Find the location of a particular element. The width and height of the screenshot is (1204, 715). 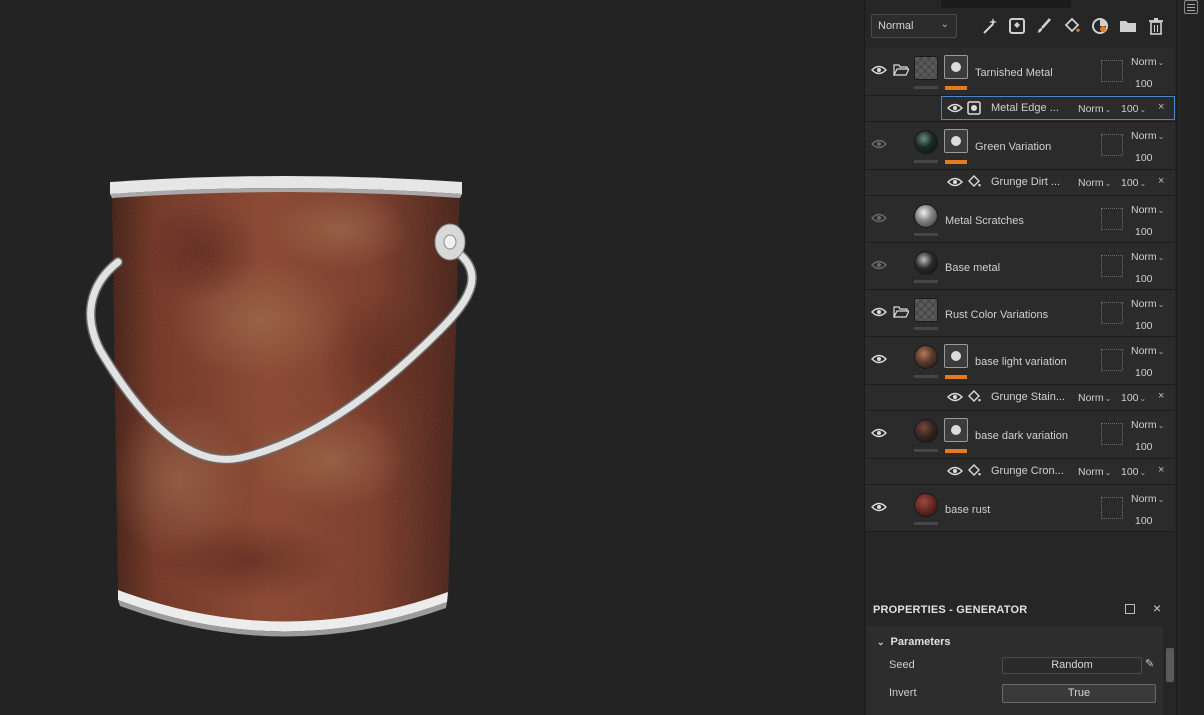

parameters-section-header: ⌄ Parameters is located at coordinates (913, 642).